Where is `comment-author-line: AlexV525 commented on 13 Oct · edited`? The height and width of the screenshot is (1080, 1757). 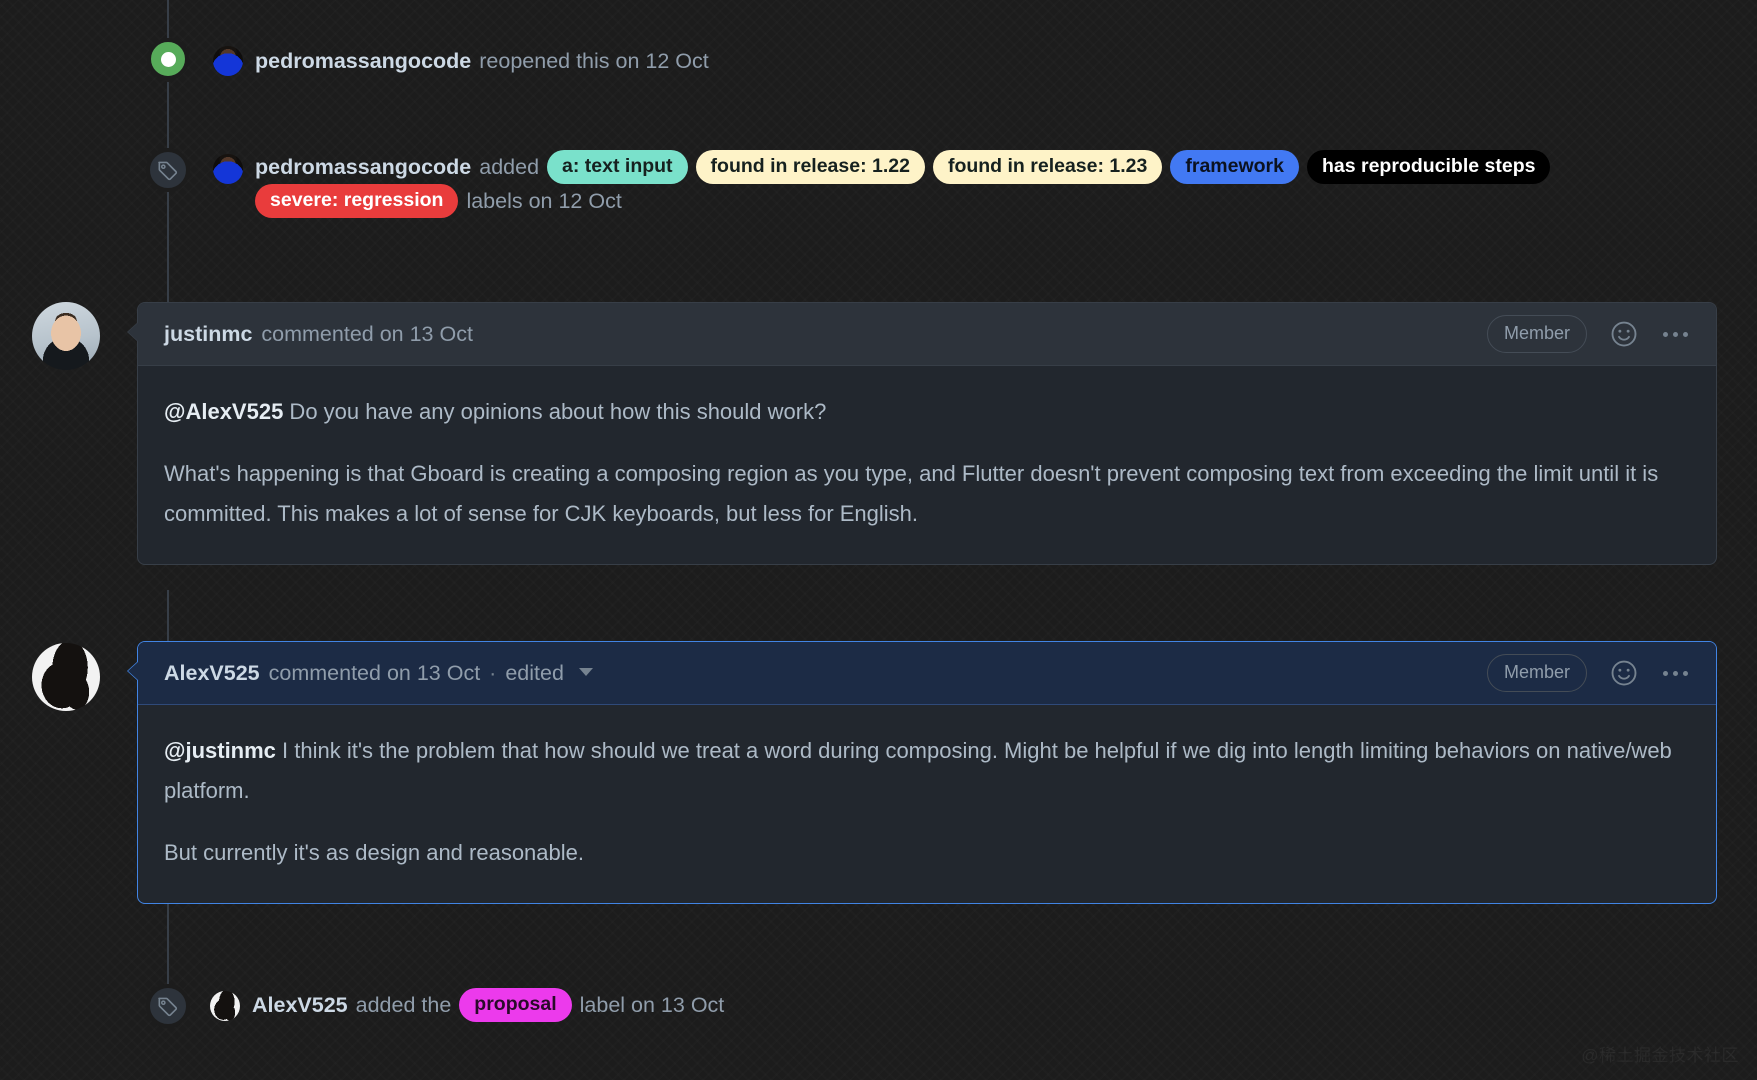
comment-author-line: AlexV525 commented on 13 Oct · edited is located at coordinates (378, 673).